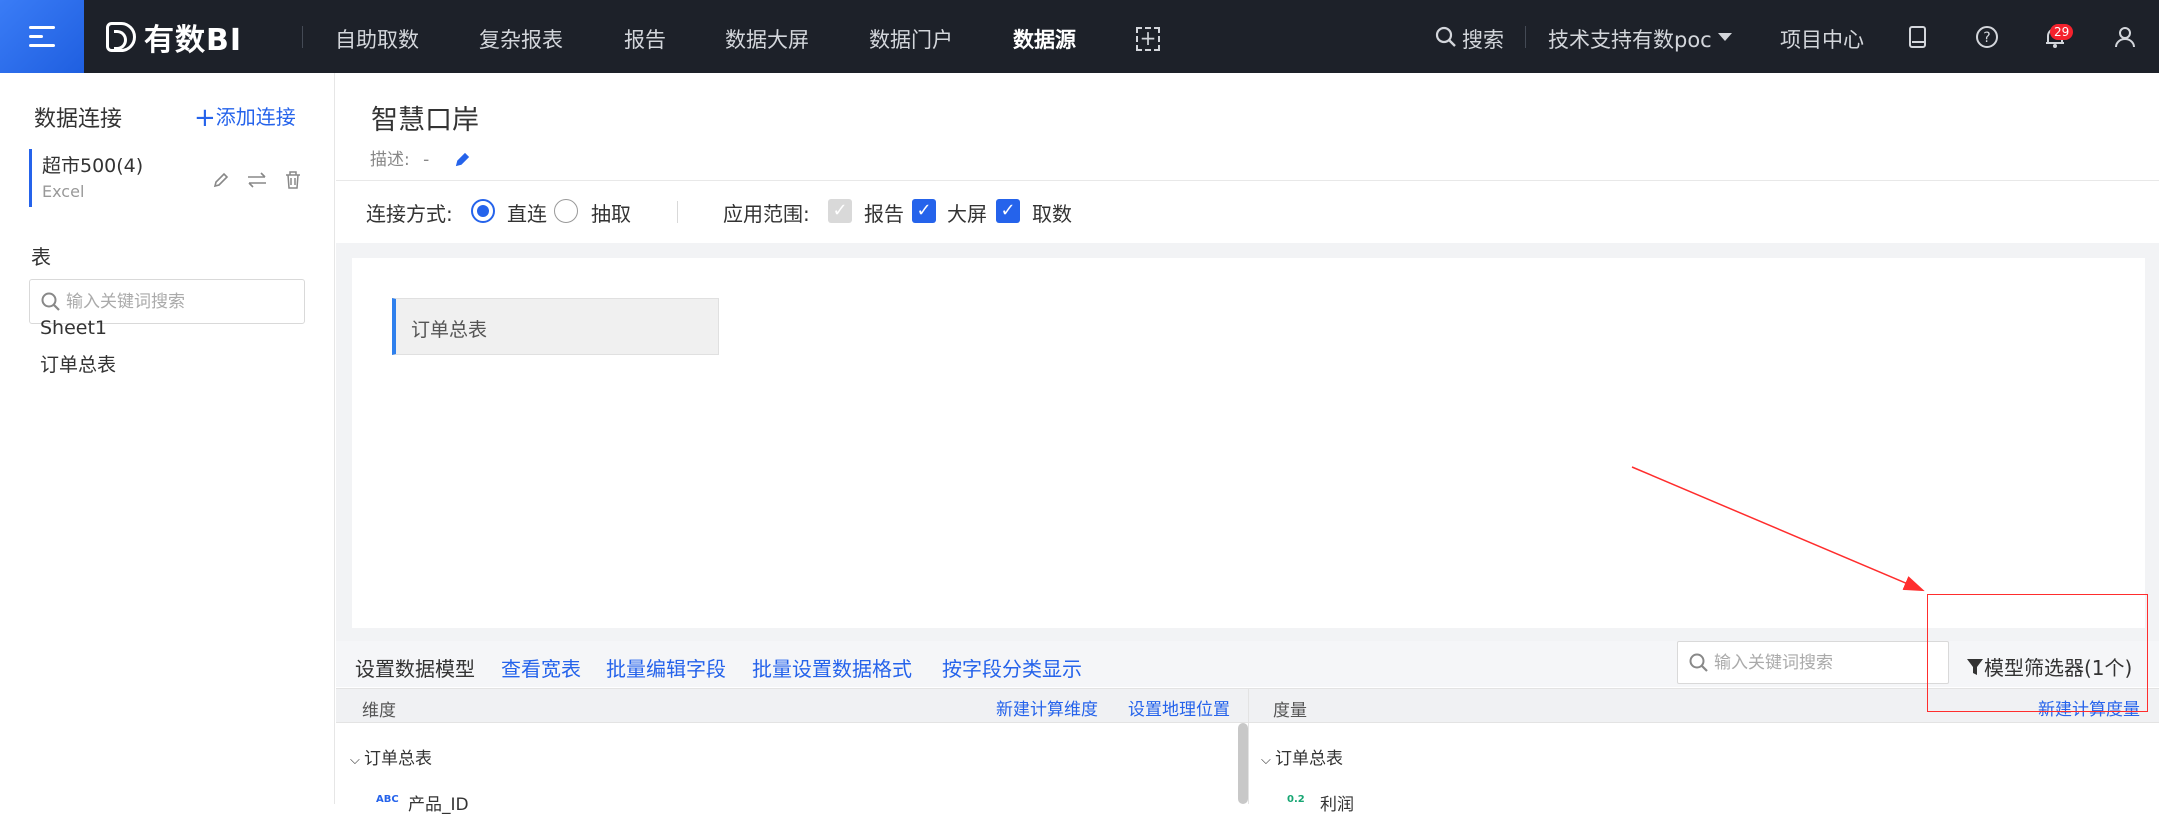 This screenshot has height=815, width=2159. Describe the element at coordinates (415, 667) in the screenshot. I see `set-data-model-button: 设置数据模型` at that location.